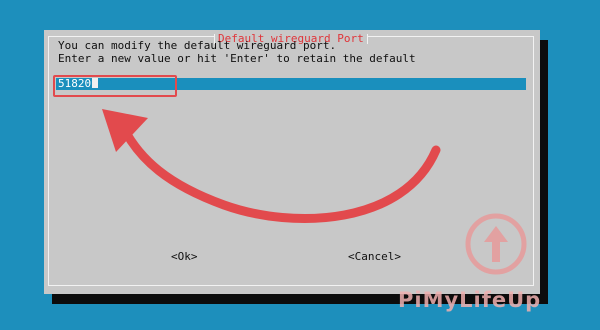  Describe the element at coordinates (374, 257) in the screenshot. I see `cancel-button: <Cancel>` at that location.